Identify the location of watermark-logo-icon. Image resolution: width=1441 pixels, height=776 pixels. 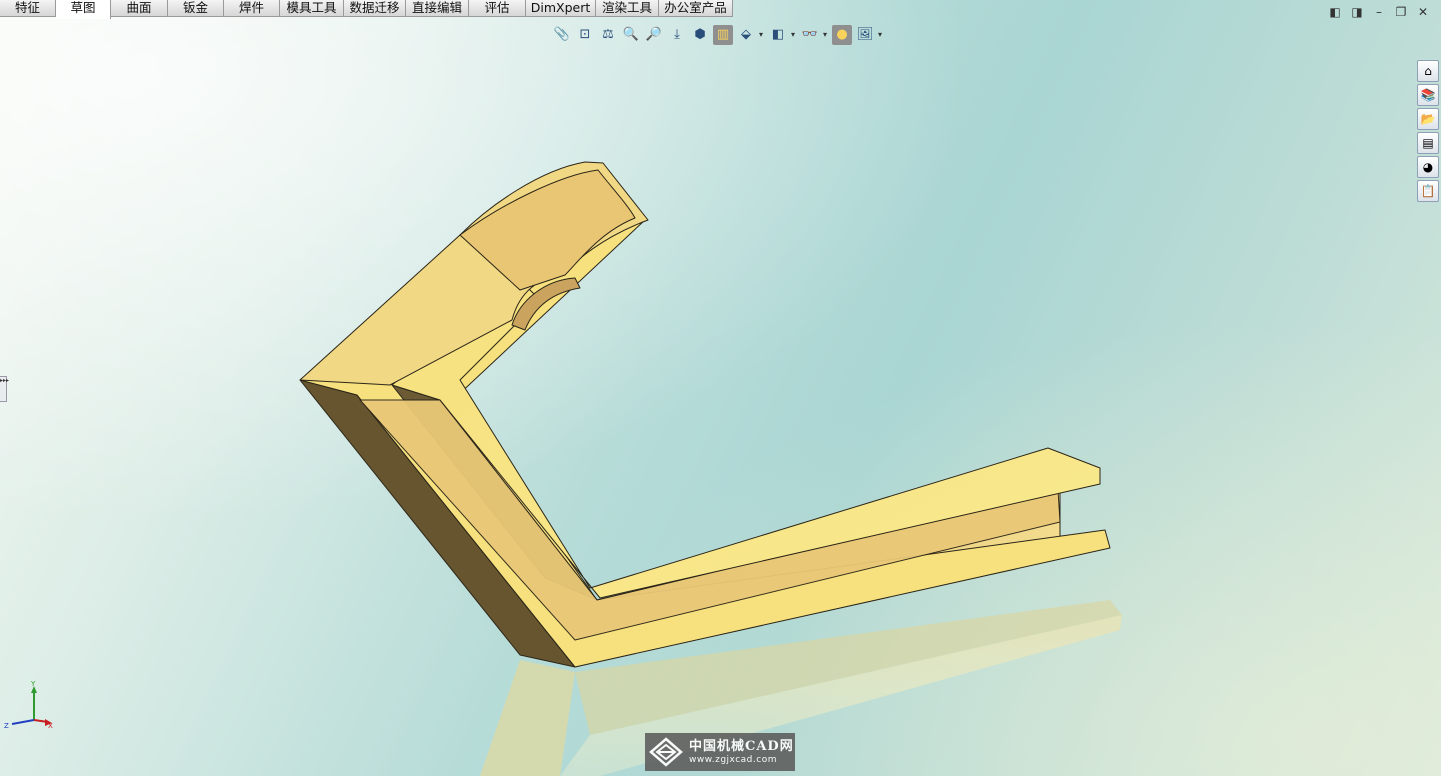
(666, 752).